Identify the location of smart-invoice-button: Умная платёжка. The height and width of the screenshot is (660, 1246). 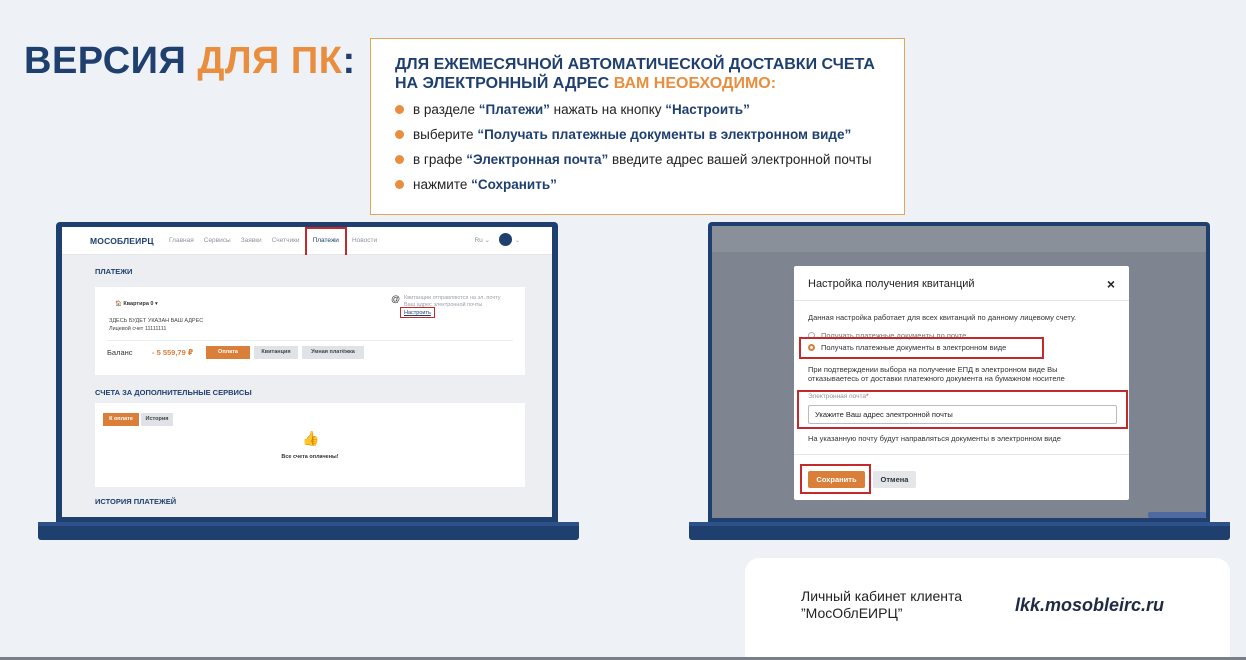
(333, 352).